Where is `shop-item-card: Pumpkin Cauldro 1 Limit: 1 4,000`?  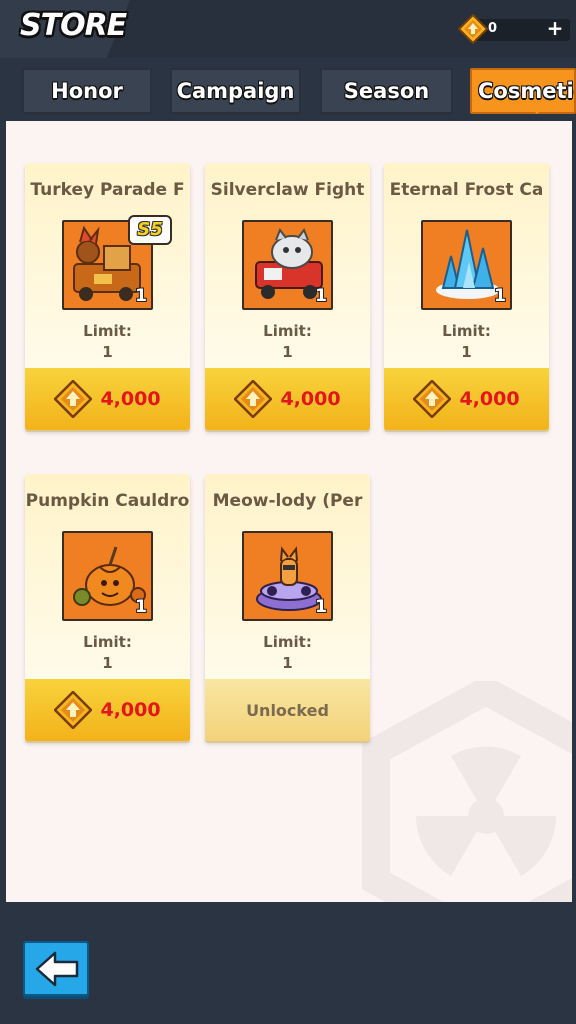
shop-item-card: Pumpkin Cauldro 1 Limit: 1 4,000 is located at coordinates (107, 607).